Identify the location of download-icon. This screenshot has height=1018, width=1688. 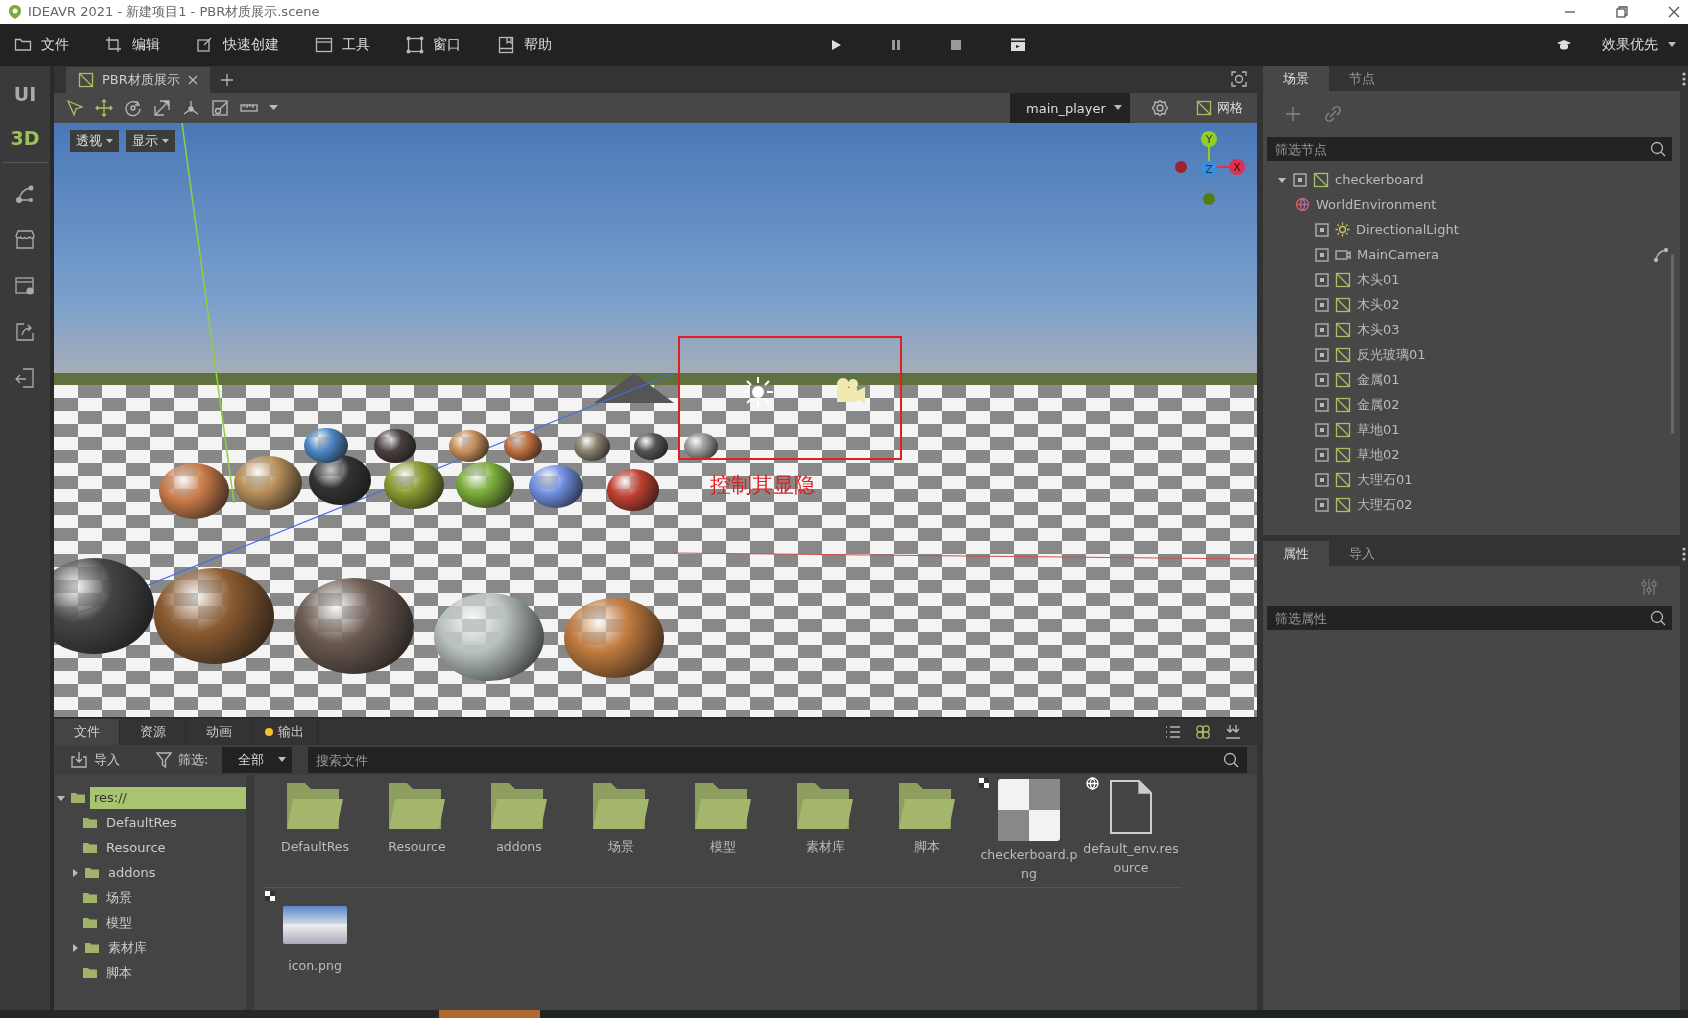
(1233, 732).